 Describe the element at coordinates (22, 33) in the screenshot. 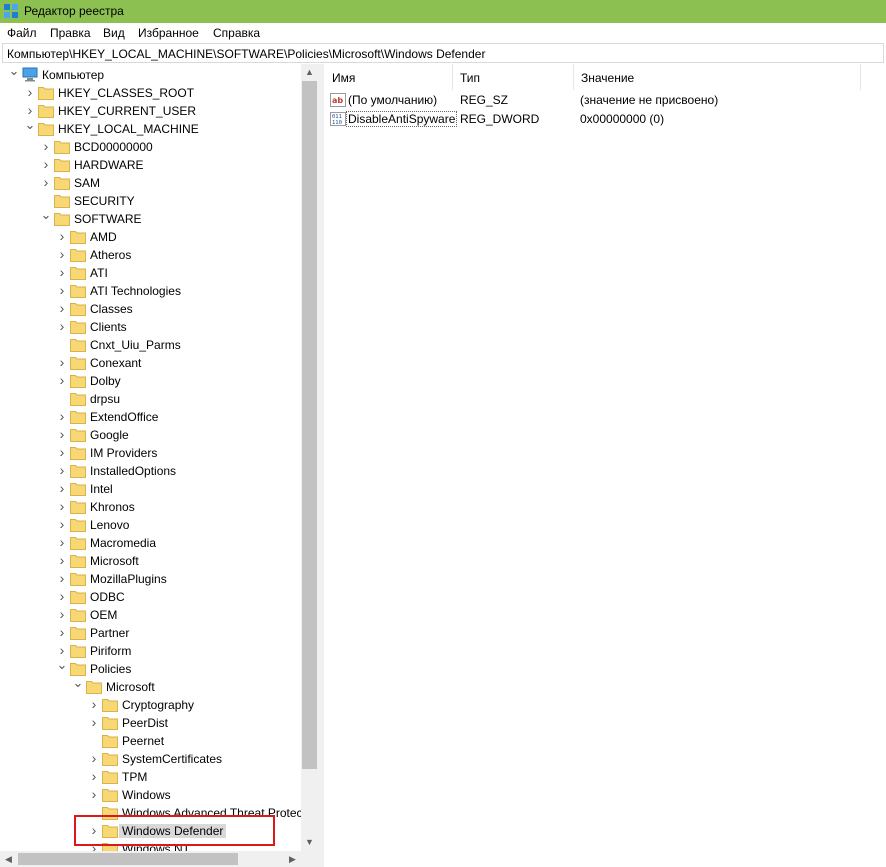

I see `menu-file: Файл` at that location.